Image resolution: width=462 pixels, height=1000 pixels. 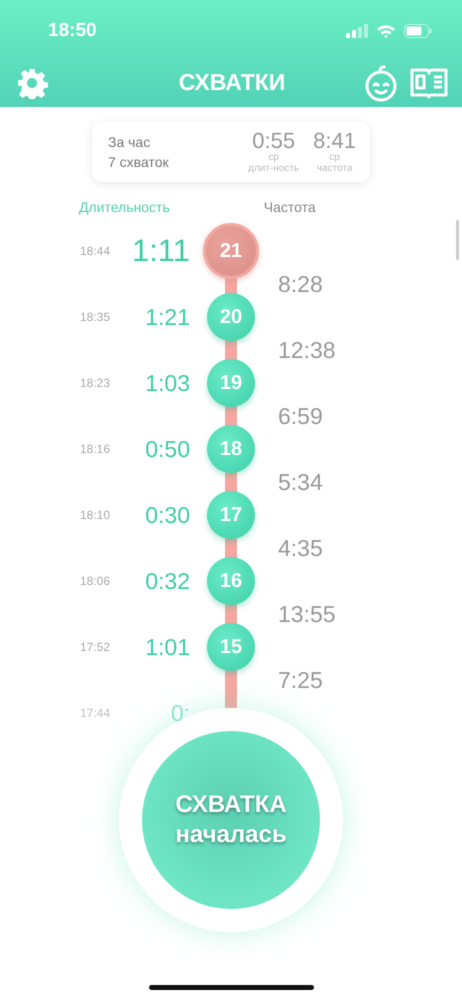 What do you see at coordinates (300, 680) in the screenshot?
I see `interval-value: 7:25` at bounding box center [300, 680].